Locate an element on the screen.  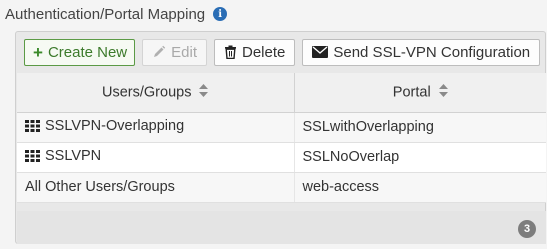
portal-value: SSLwithOverlapping is located at coordinates (368, 127).